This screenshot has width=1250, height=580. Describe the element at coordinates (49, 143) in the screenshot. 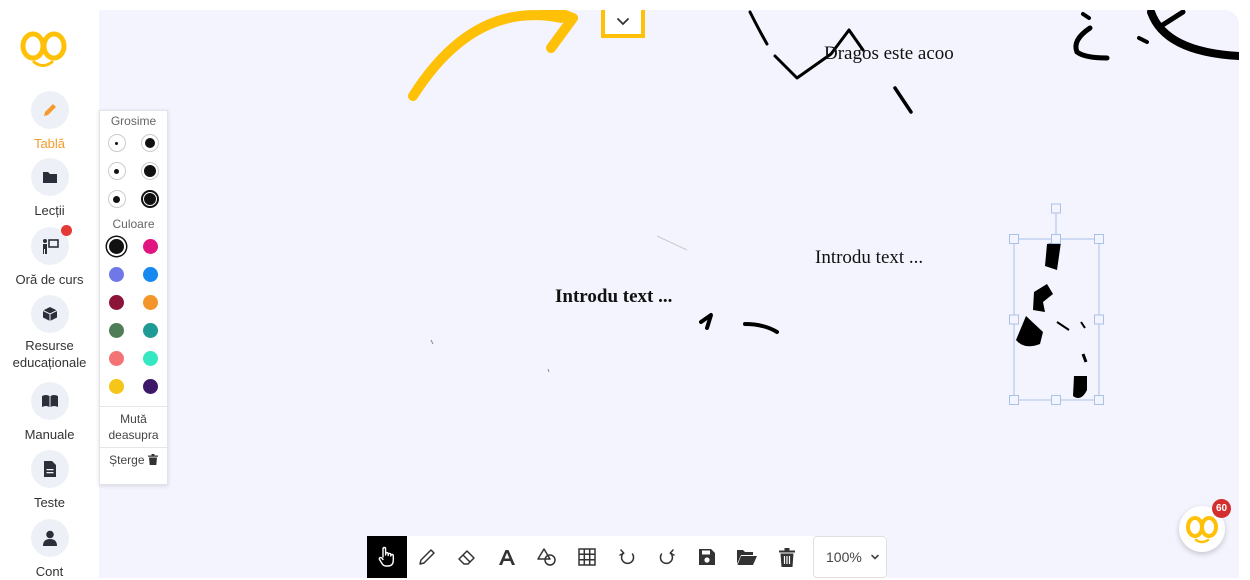

I see `sidebar-item-label: Tablă` at that location.